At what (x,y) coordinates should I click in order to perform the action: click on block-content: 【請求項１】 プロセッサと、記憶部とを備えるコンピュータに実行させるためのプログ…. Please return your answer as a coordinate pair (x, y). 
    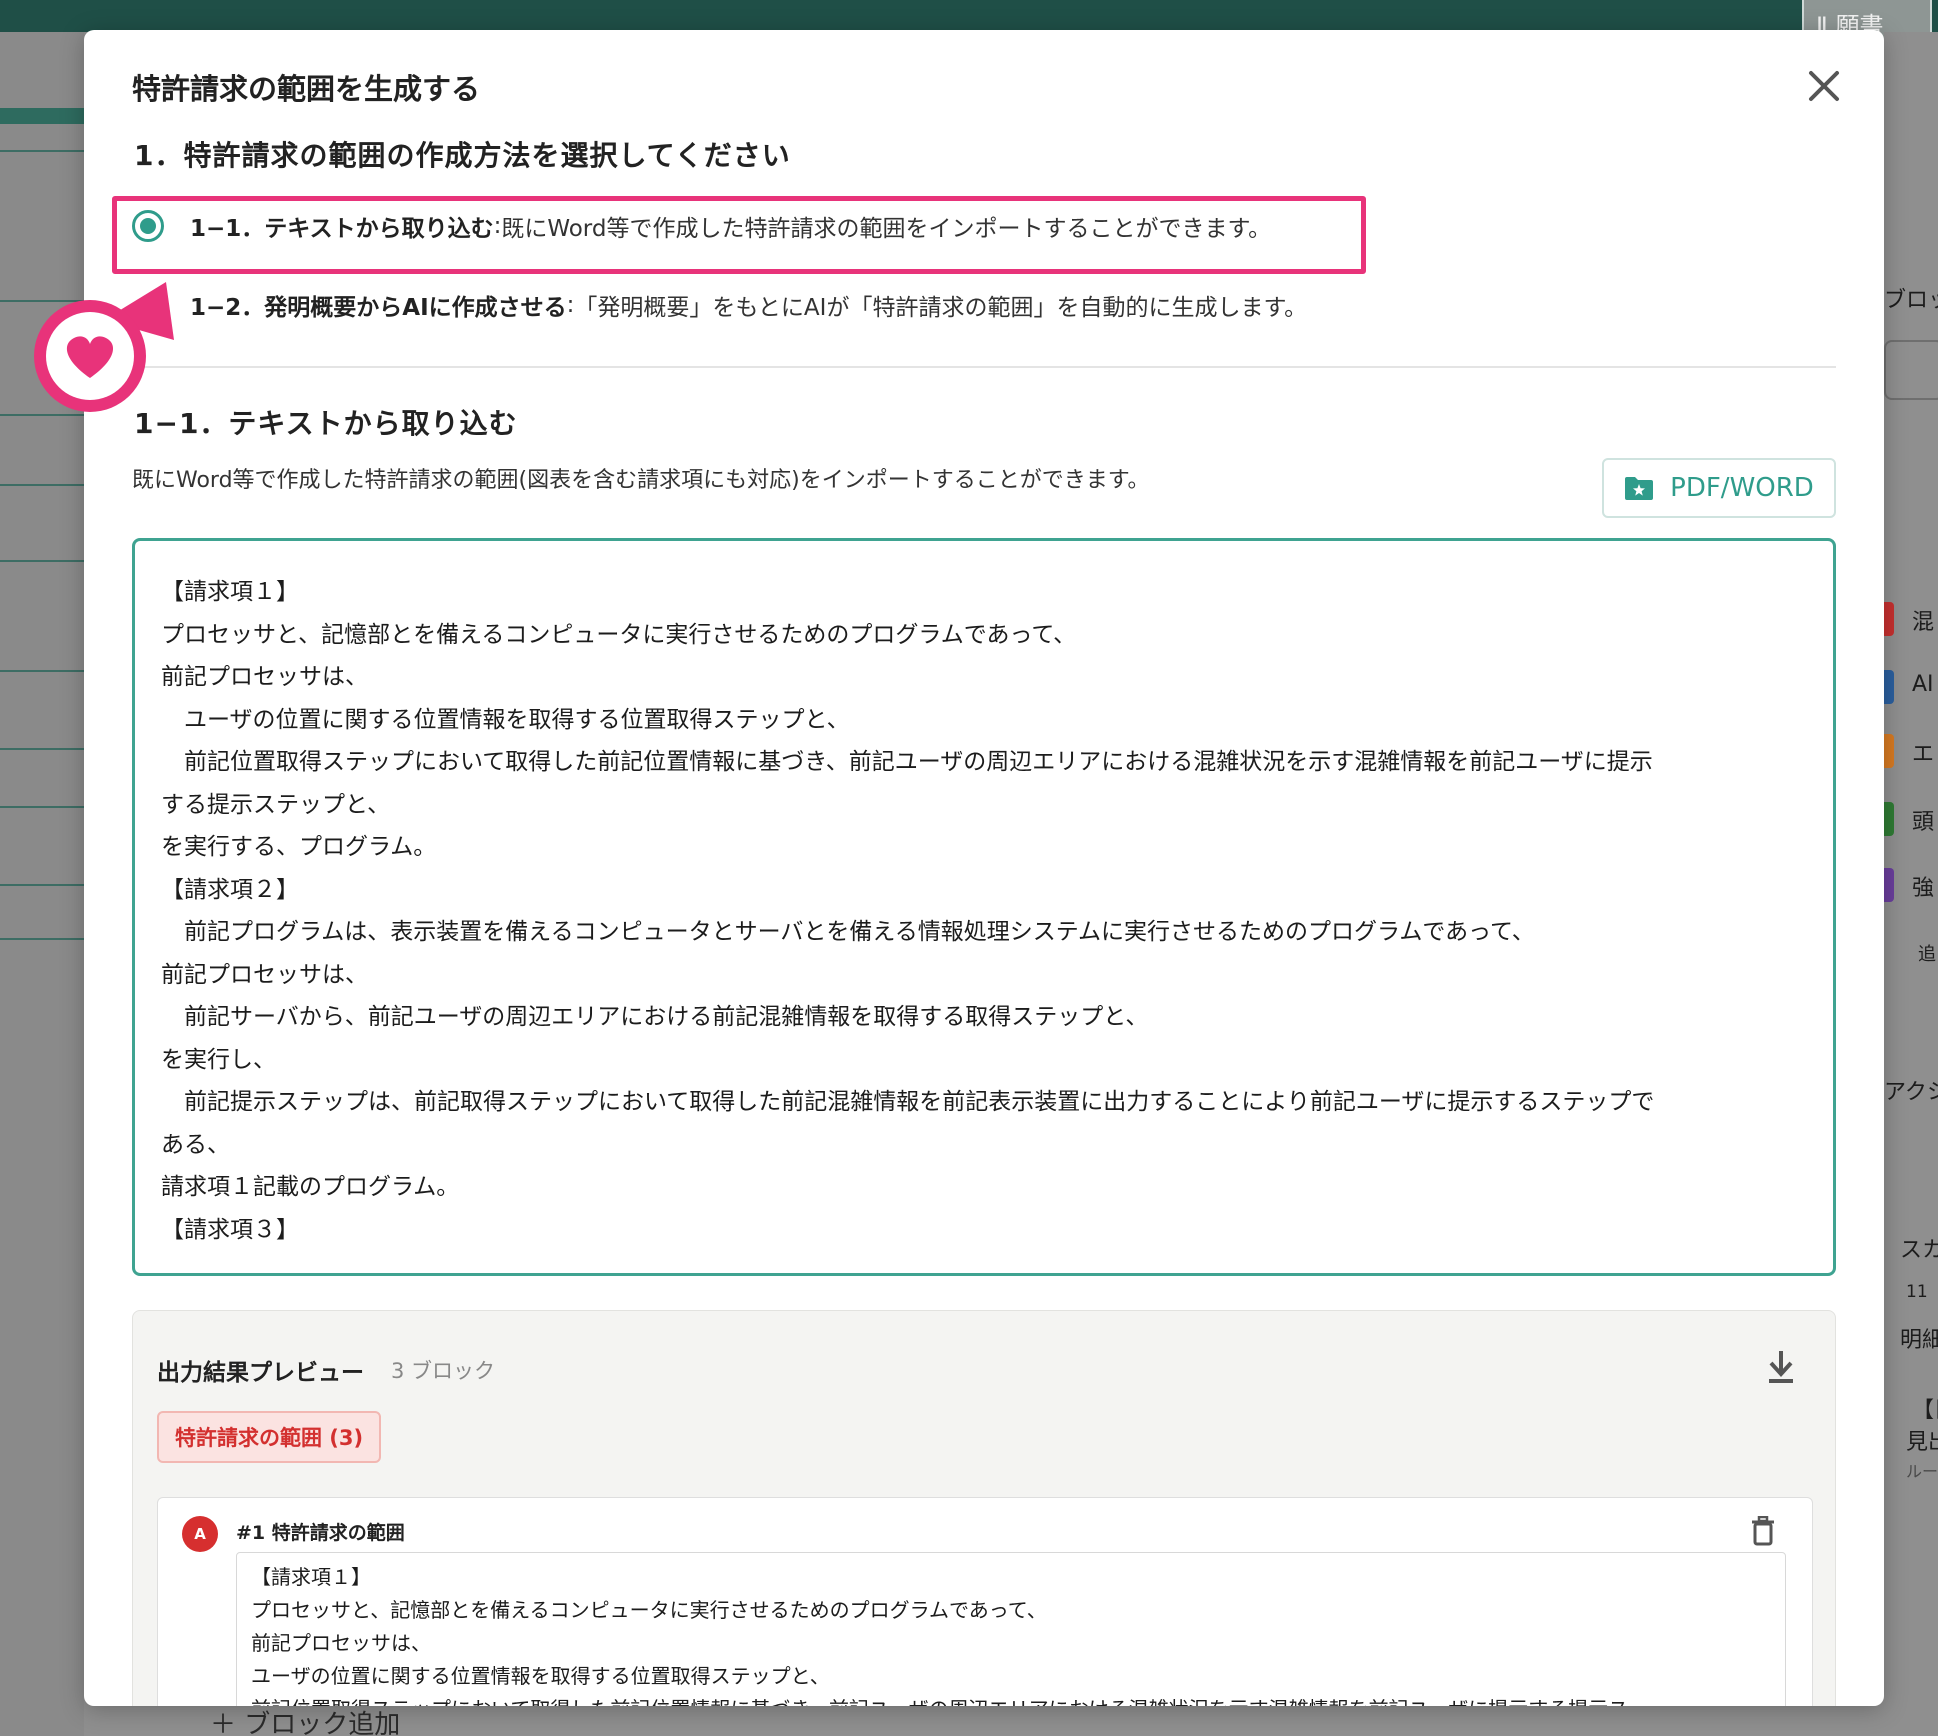
    Looking at the image, I should click on (1011, 1629).